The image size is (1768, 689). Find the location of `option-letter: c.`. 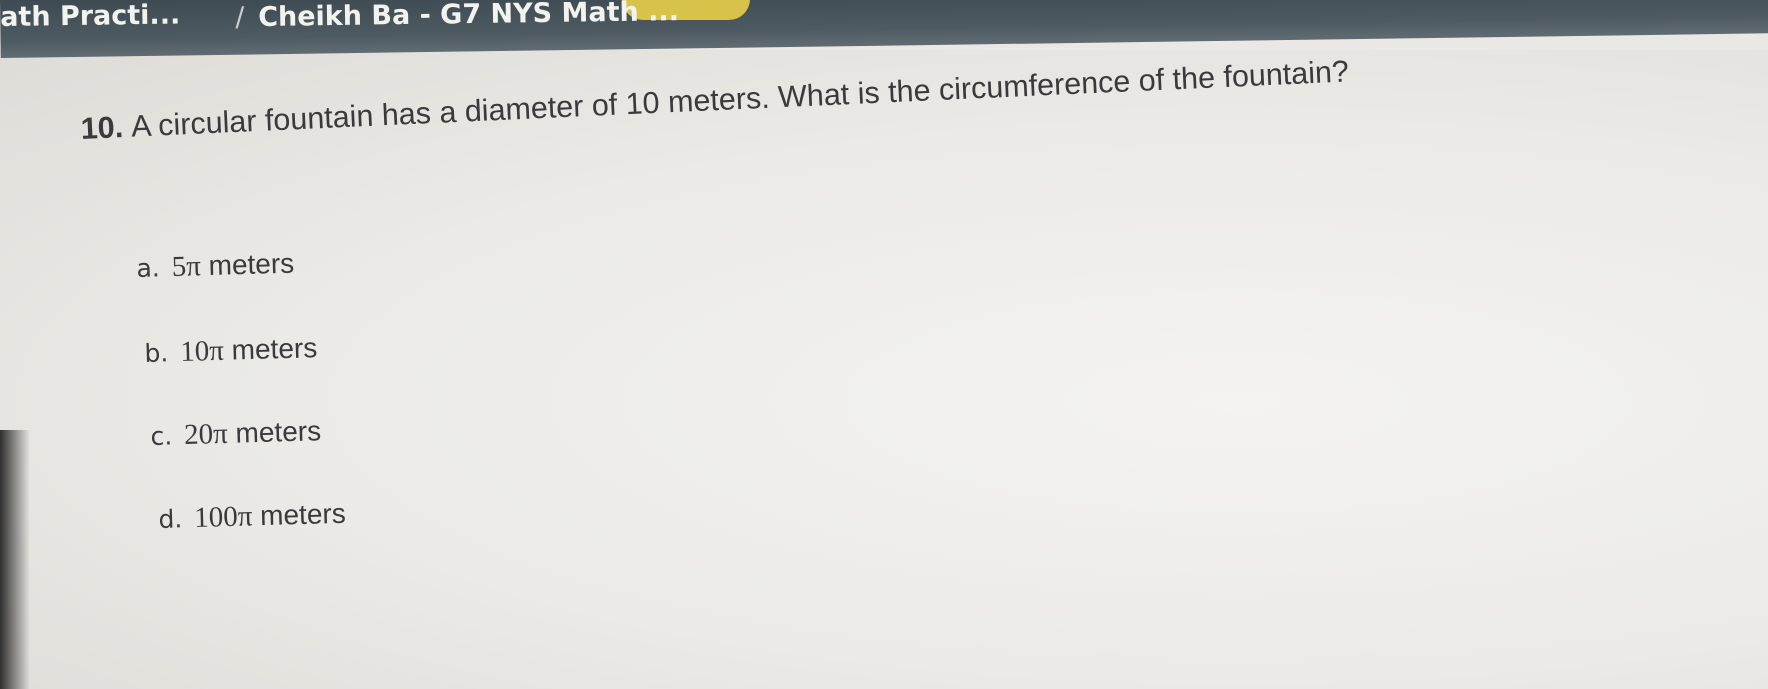

option-letter: c. is located at coordinates (161, 436).